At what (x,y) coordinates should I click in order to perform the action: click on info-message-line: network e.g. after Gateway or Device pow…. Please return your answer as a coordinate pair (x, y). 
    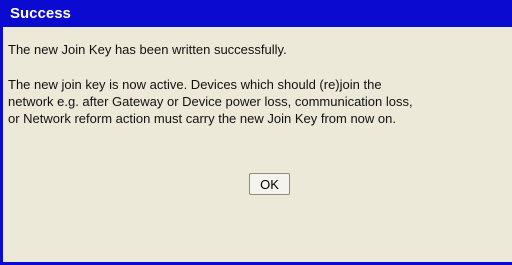
    Looking at the image, I should click on (210, 101).